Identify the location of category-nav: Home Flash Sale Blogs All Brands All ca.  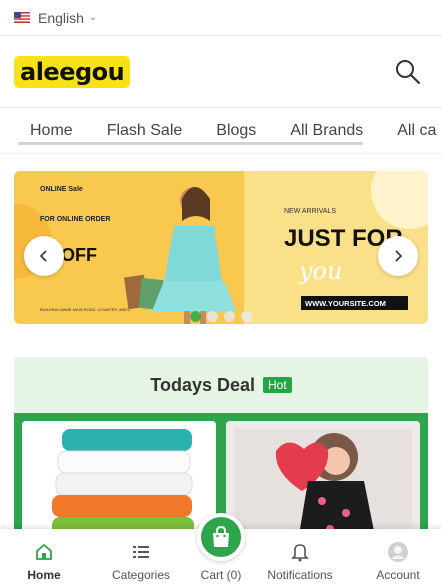
(221, 131).